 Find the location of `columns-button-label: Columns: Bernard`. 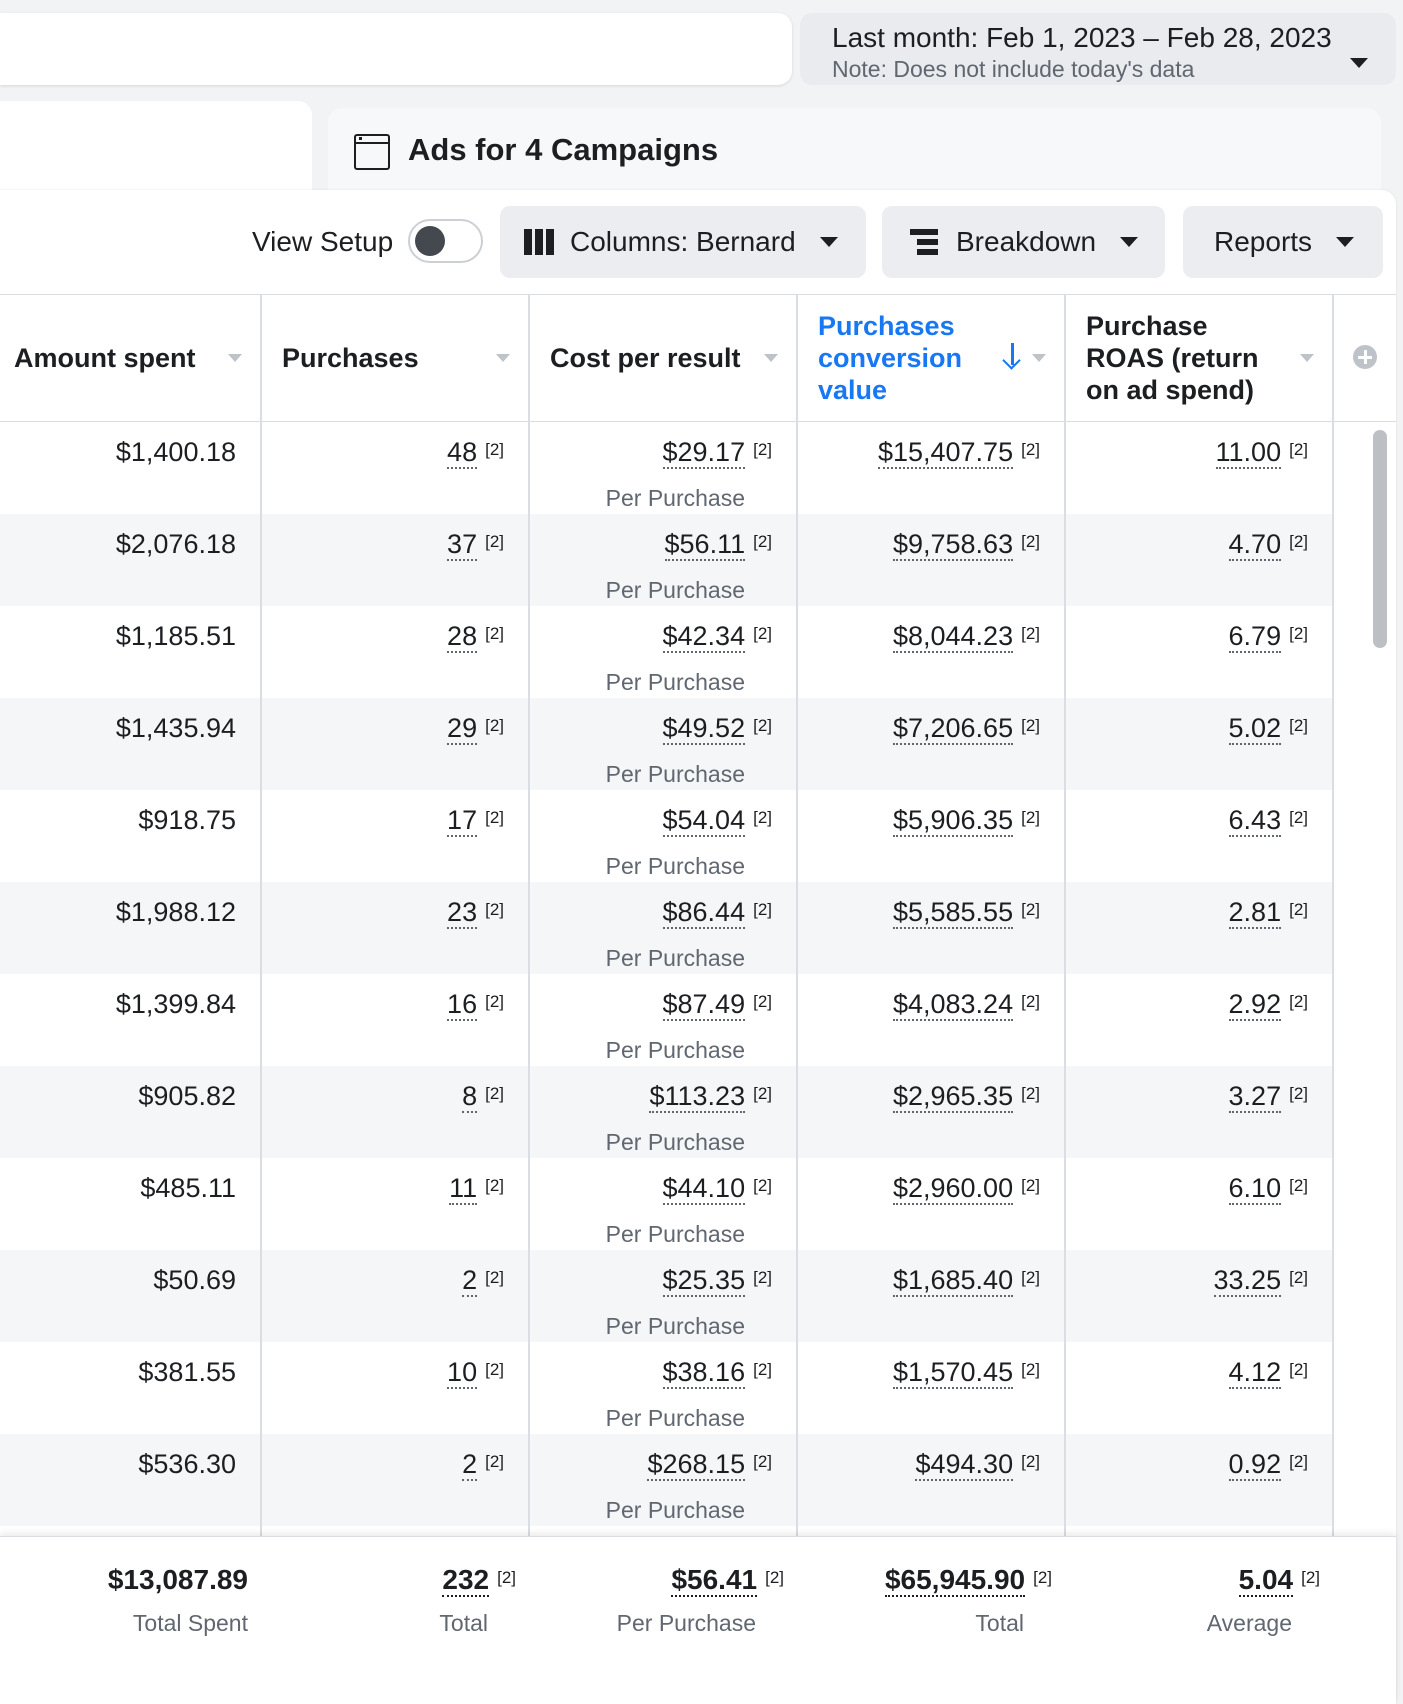

columns-button-label: Columns: Bernard is located at coordinates (683, 241).